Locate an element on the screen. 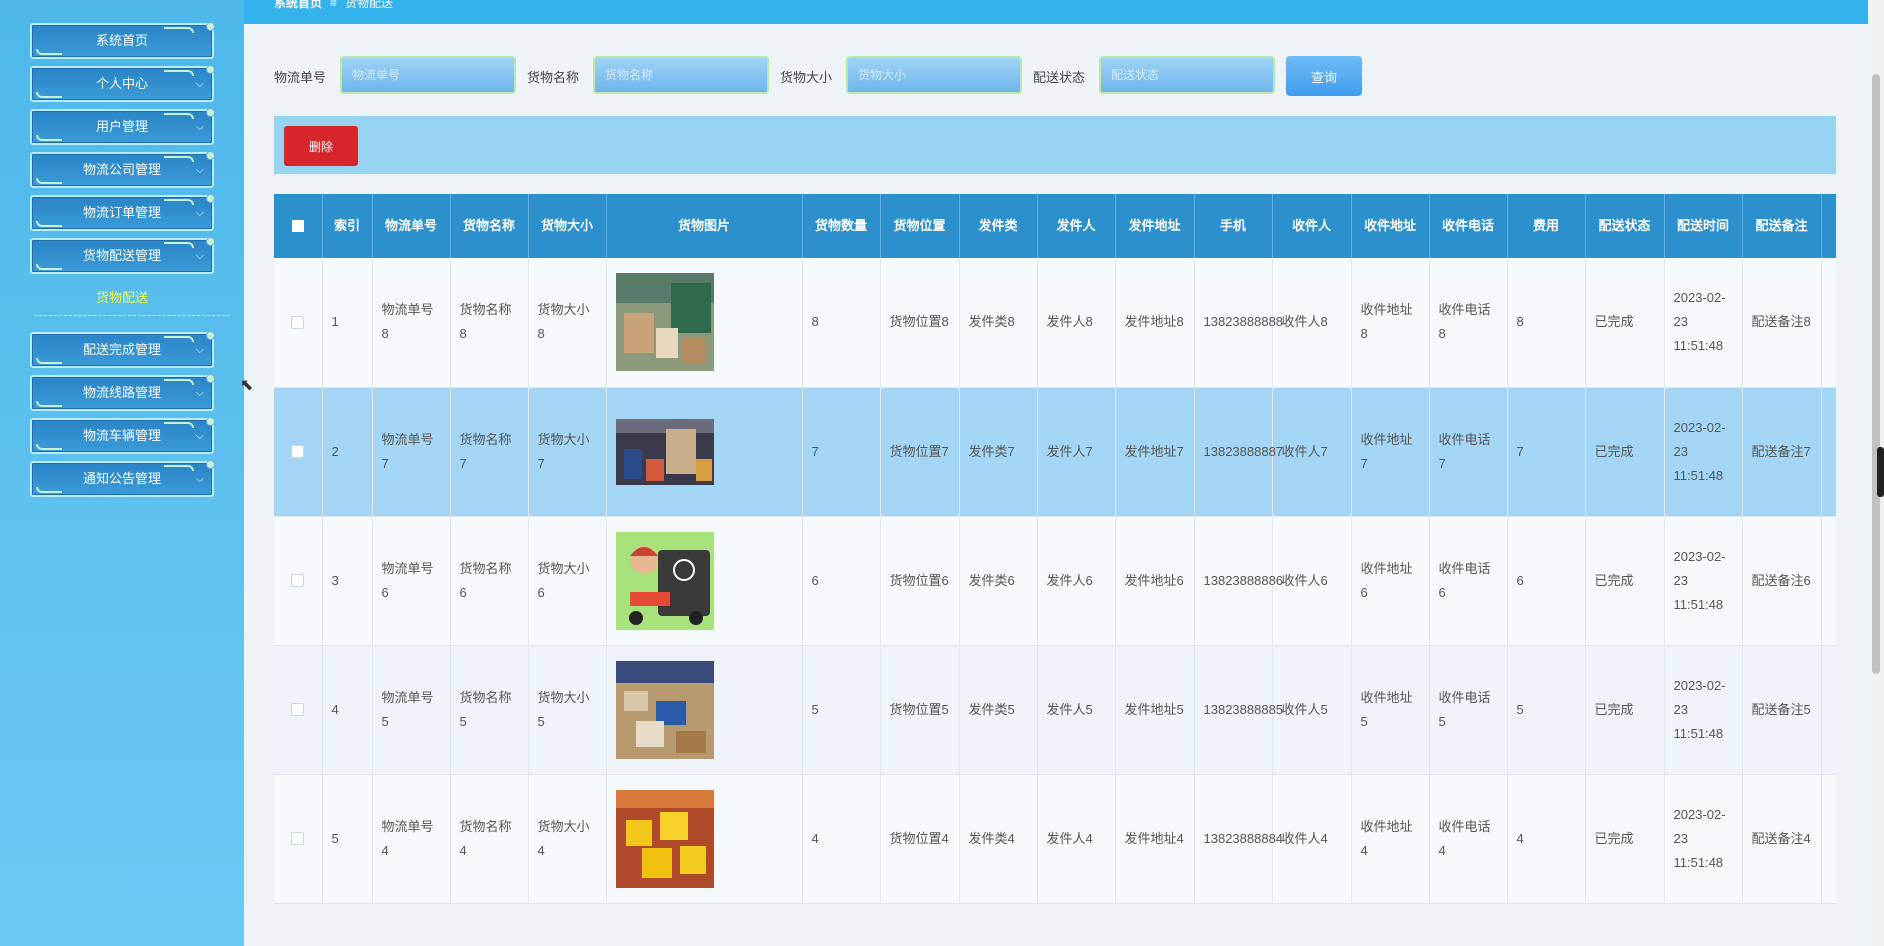 Image resolution: width=1884 pixels, height=946 pixels. cell-qty: 4 is located at coordinates (841, 839).